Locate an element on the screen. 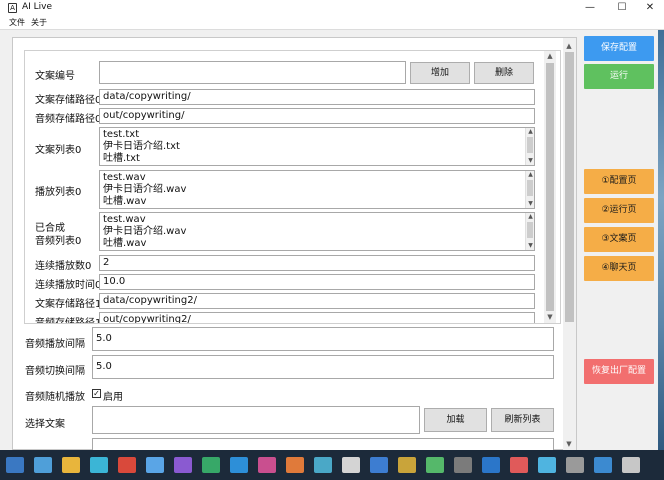 This screenshot has height=480, width=664. audio-path0-input: out/copywriting/ is located at coordinates (317, 116).